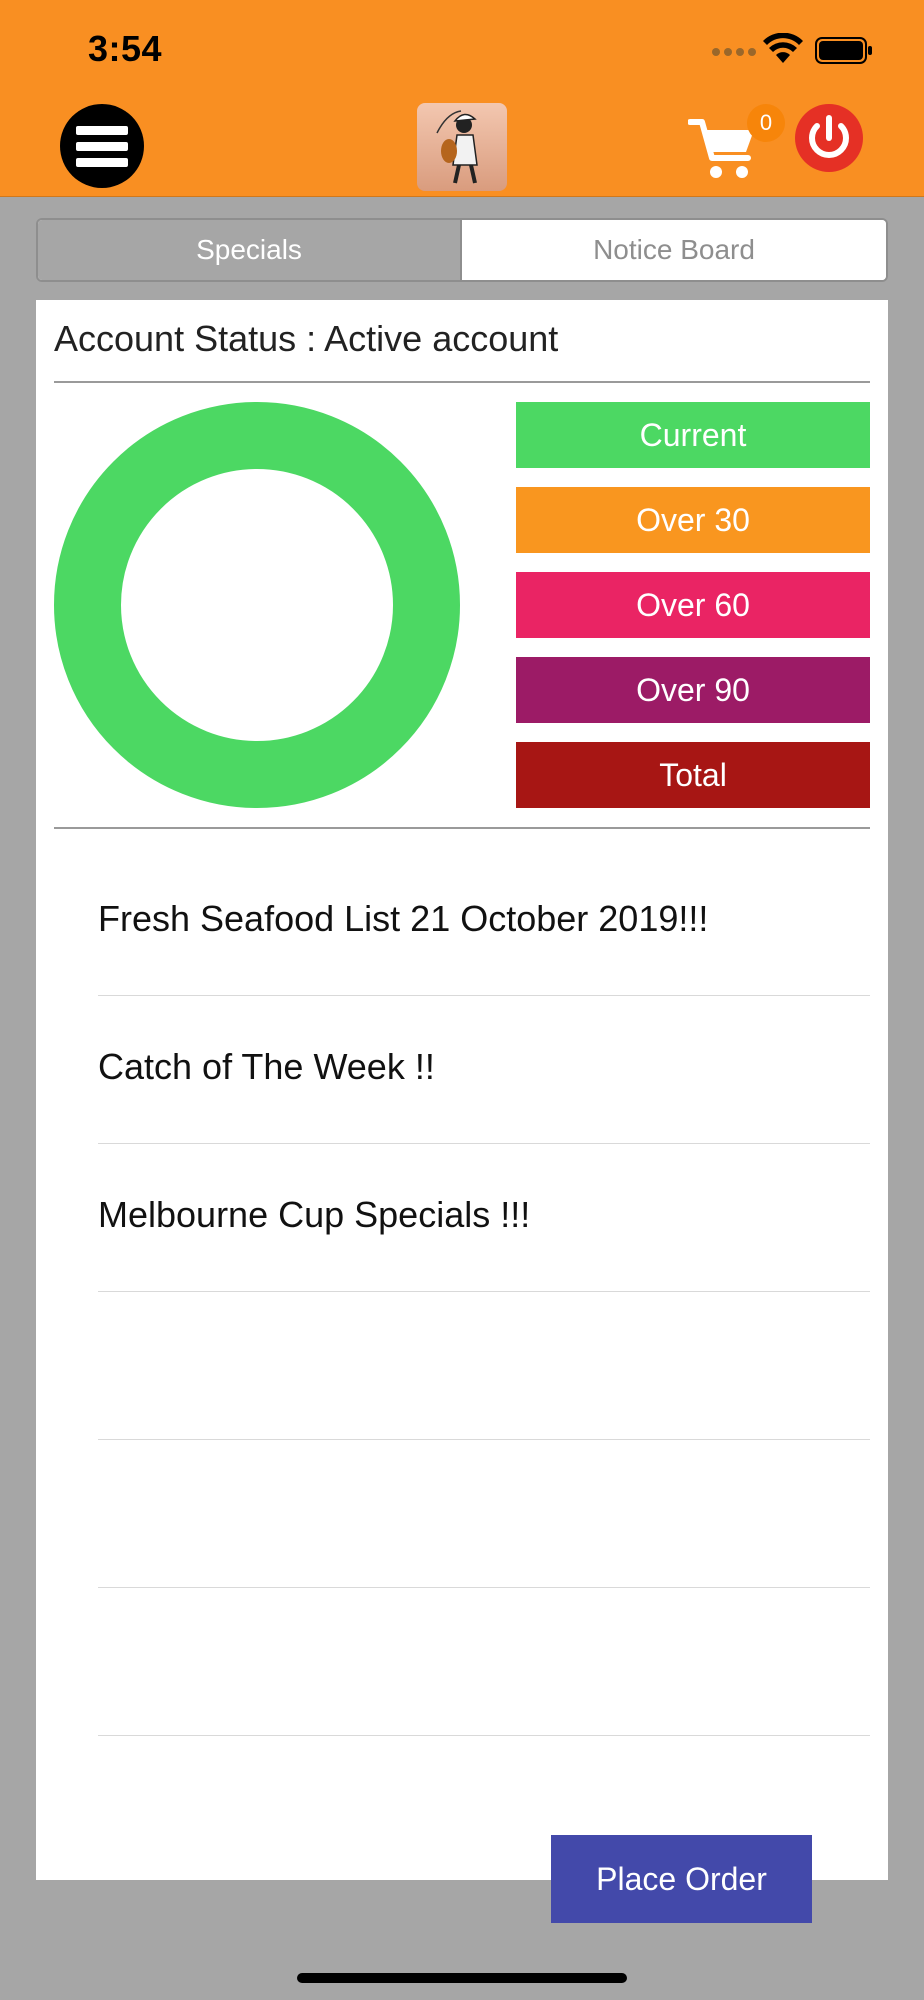 The width and height of the screenshot is (924, 2000). What do you see at coordinates (306, 338) in the screenshot?
I see `account-status-text: Account Status : Active account` at bounding box center [306, 338].